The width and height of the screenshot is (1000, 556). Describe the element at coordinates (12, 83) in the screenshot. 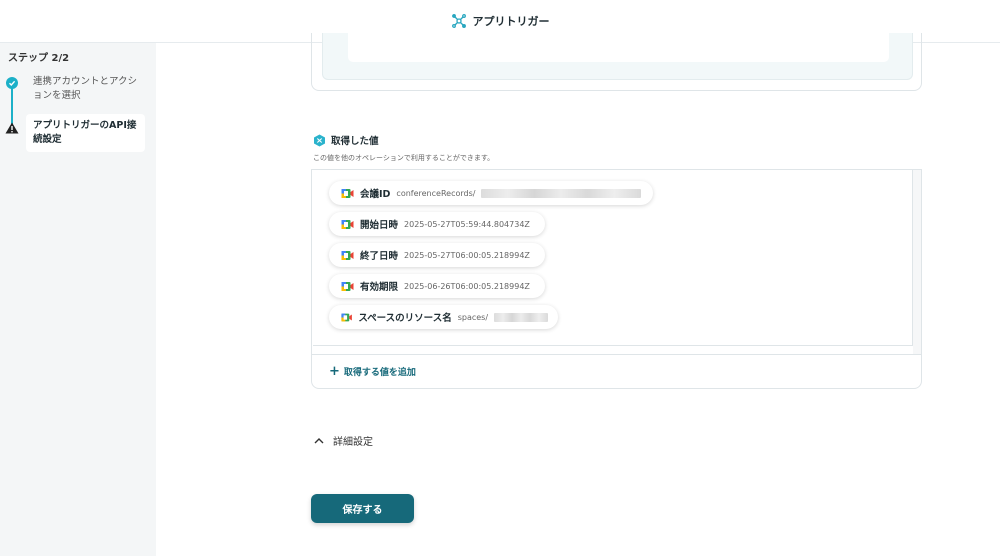

I see `check-circle-icon` at that location.